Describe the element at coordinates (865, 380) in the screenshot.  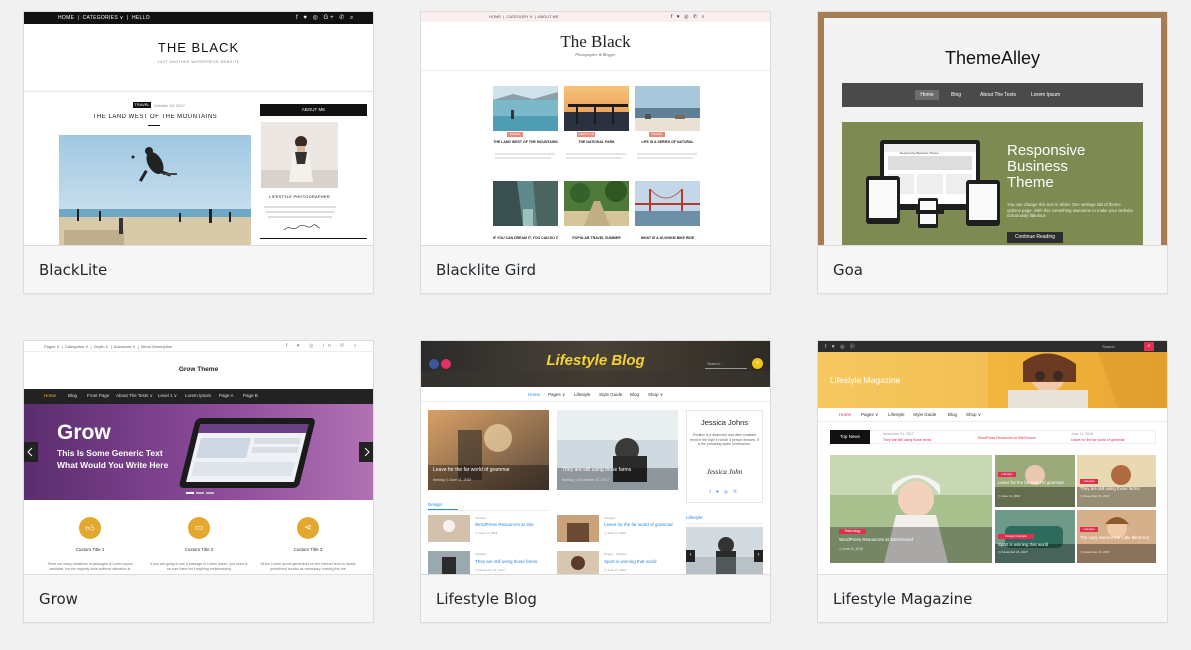
I see `site-title: Lifestyle Magazine` at that location.